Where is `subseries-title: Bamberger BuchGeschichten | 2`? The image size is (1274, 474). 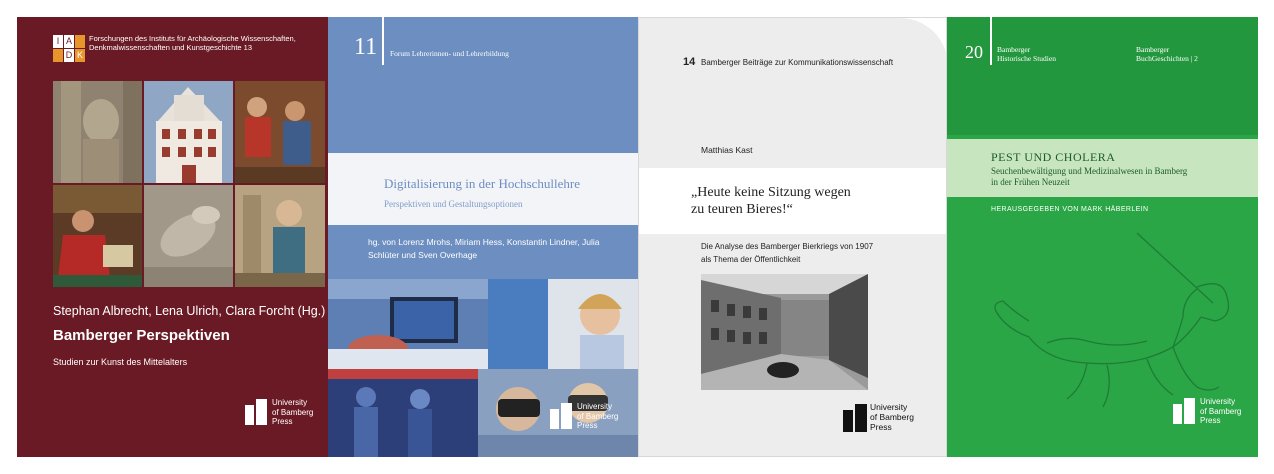 subseries-title: Bamberger BuchGeschichten | 2 is located at coordinates (1167, 54).